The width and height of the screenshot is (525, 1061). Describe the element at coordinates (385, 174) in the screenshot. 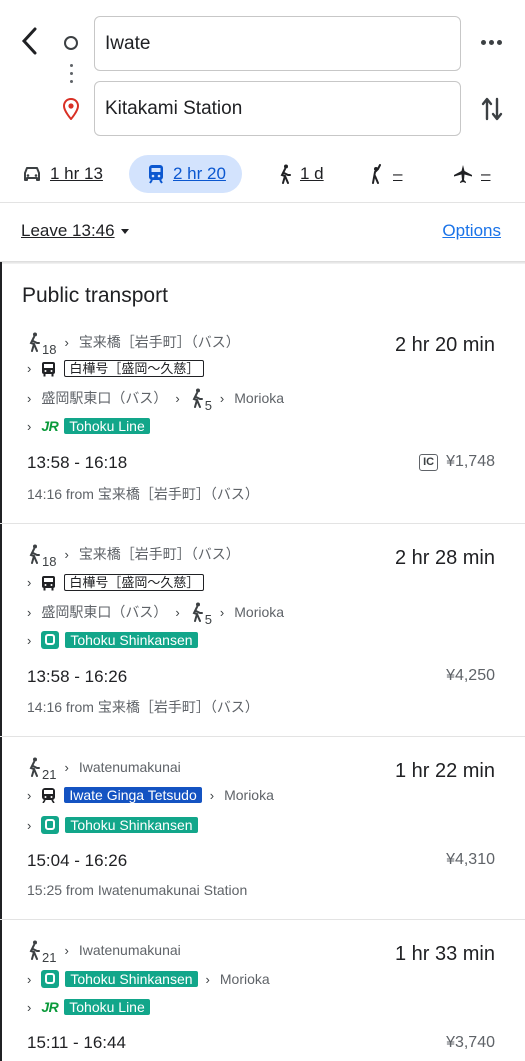

I see `tab-ride-hailing: –` at that location.